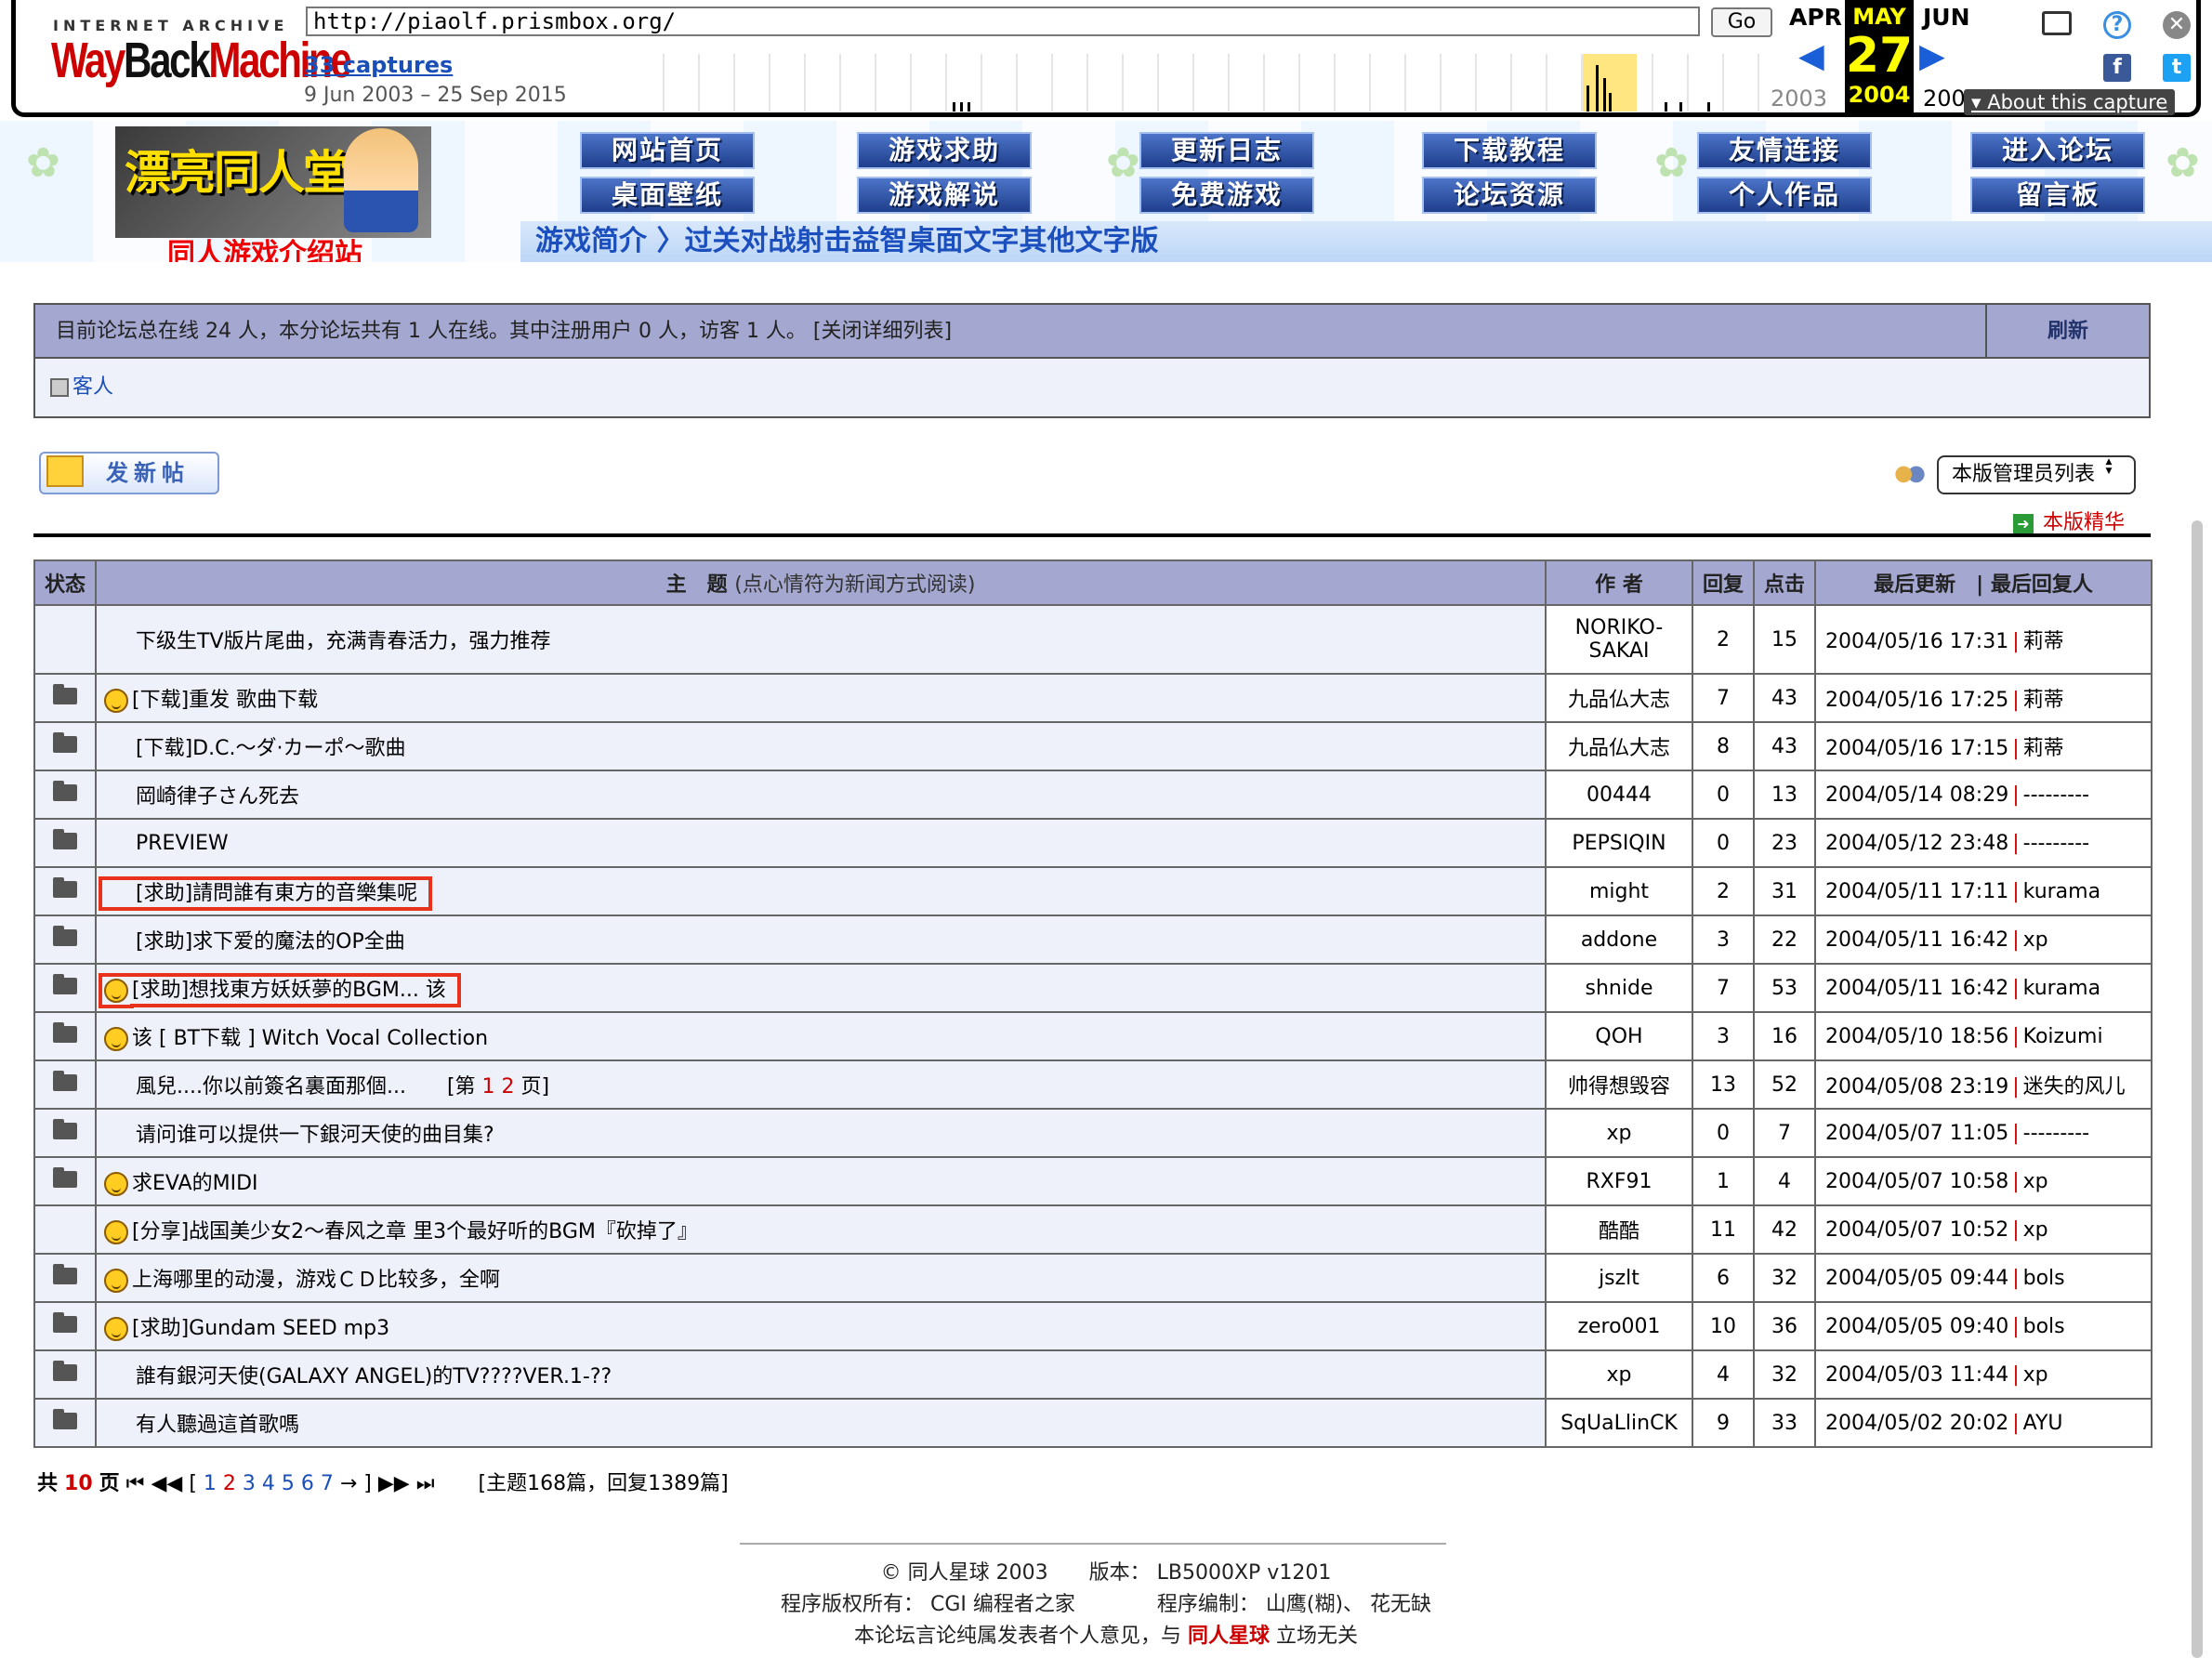  What do you see at coordinates (2177, 25) in the screenshot?
I see `close-icon: ✕` at bounding box center [2177, 25].